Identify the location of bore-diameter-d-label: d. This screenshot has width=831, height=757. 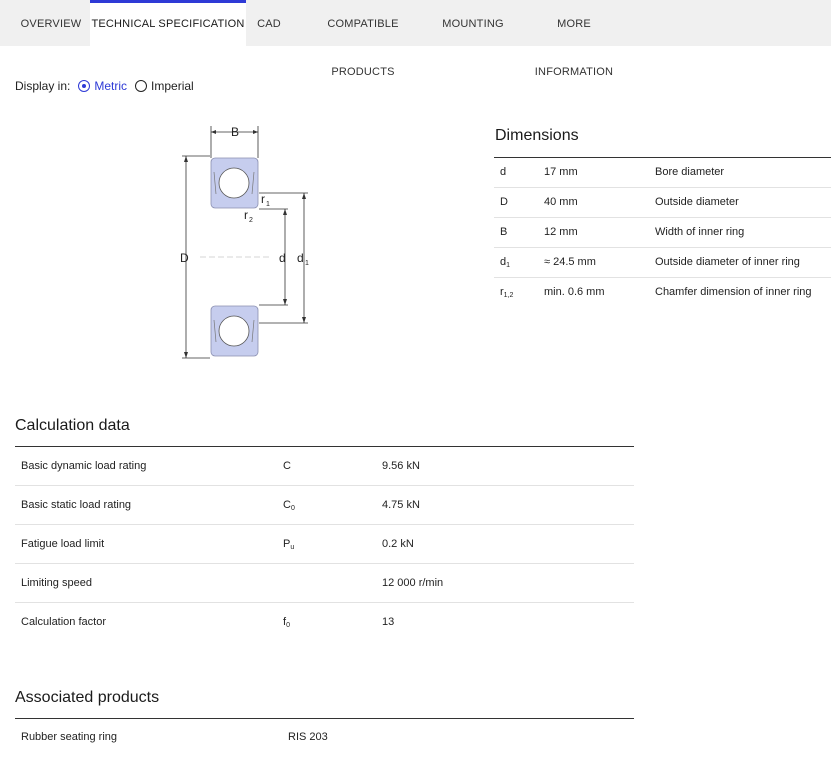
(282, 258).